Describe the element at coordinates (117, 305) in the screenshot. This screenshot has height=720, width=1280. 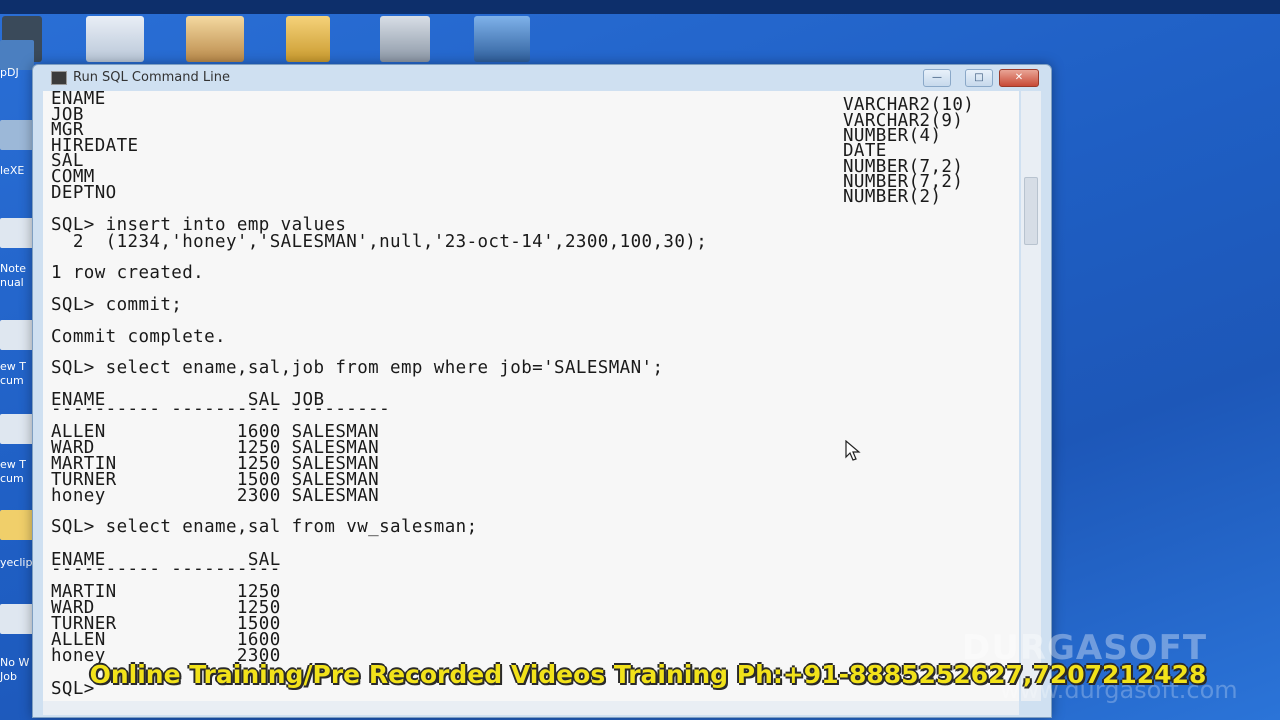
I see `sql-command-line: SQL> commit;` at that location.